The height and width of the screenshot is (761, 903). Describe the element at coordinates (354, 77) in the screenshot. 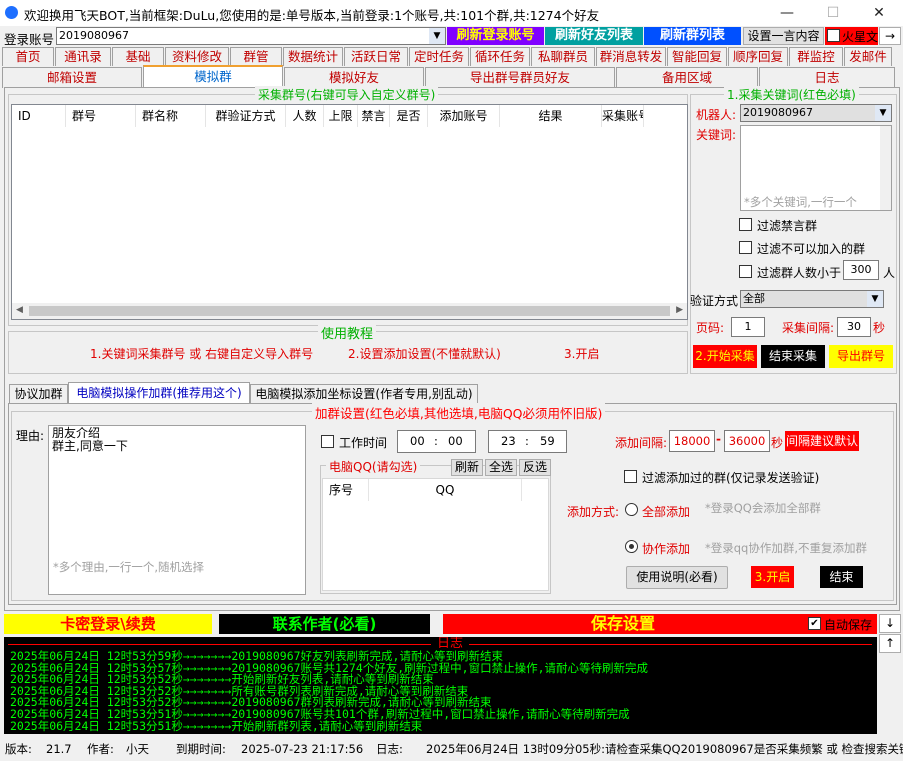

I see `tab-simulate-friend: 模拟好友` at that location.